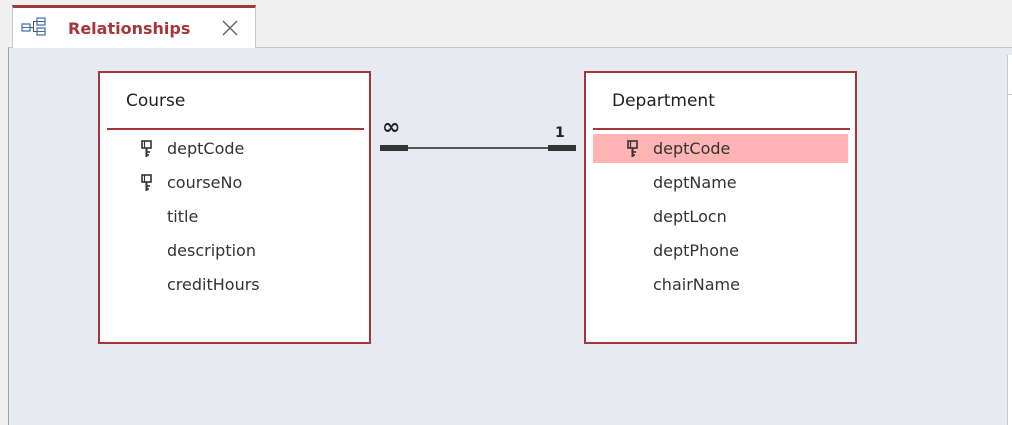 This screenshot has width=1012, height=425. Describe the element at coordinates (205, 182) in the screenshot. I see `field-name: courseNo` at that location.